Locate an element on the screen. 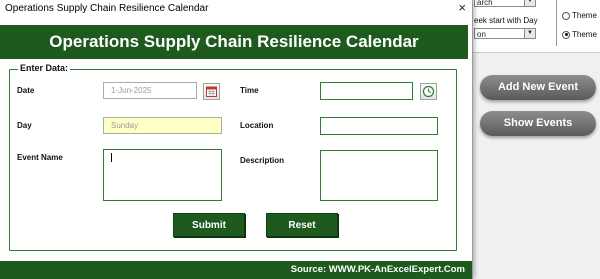 The width and height of the screenshot is (600, 279). time-label: Time is located at coordinates (249, 90).